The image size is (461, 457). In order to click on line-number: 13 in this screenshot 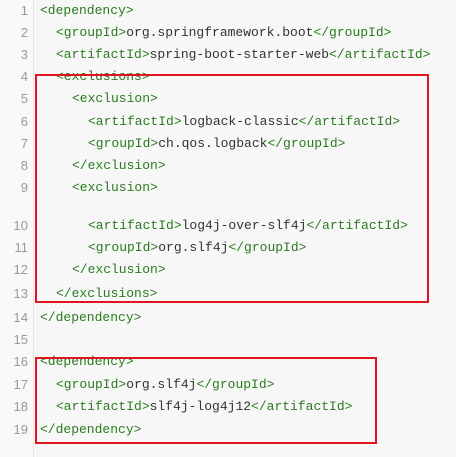, I will do `click(20, 293)`.